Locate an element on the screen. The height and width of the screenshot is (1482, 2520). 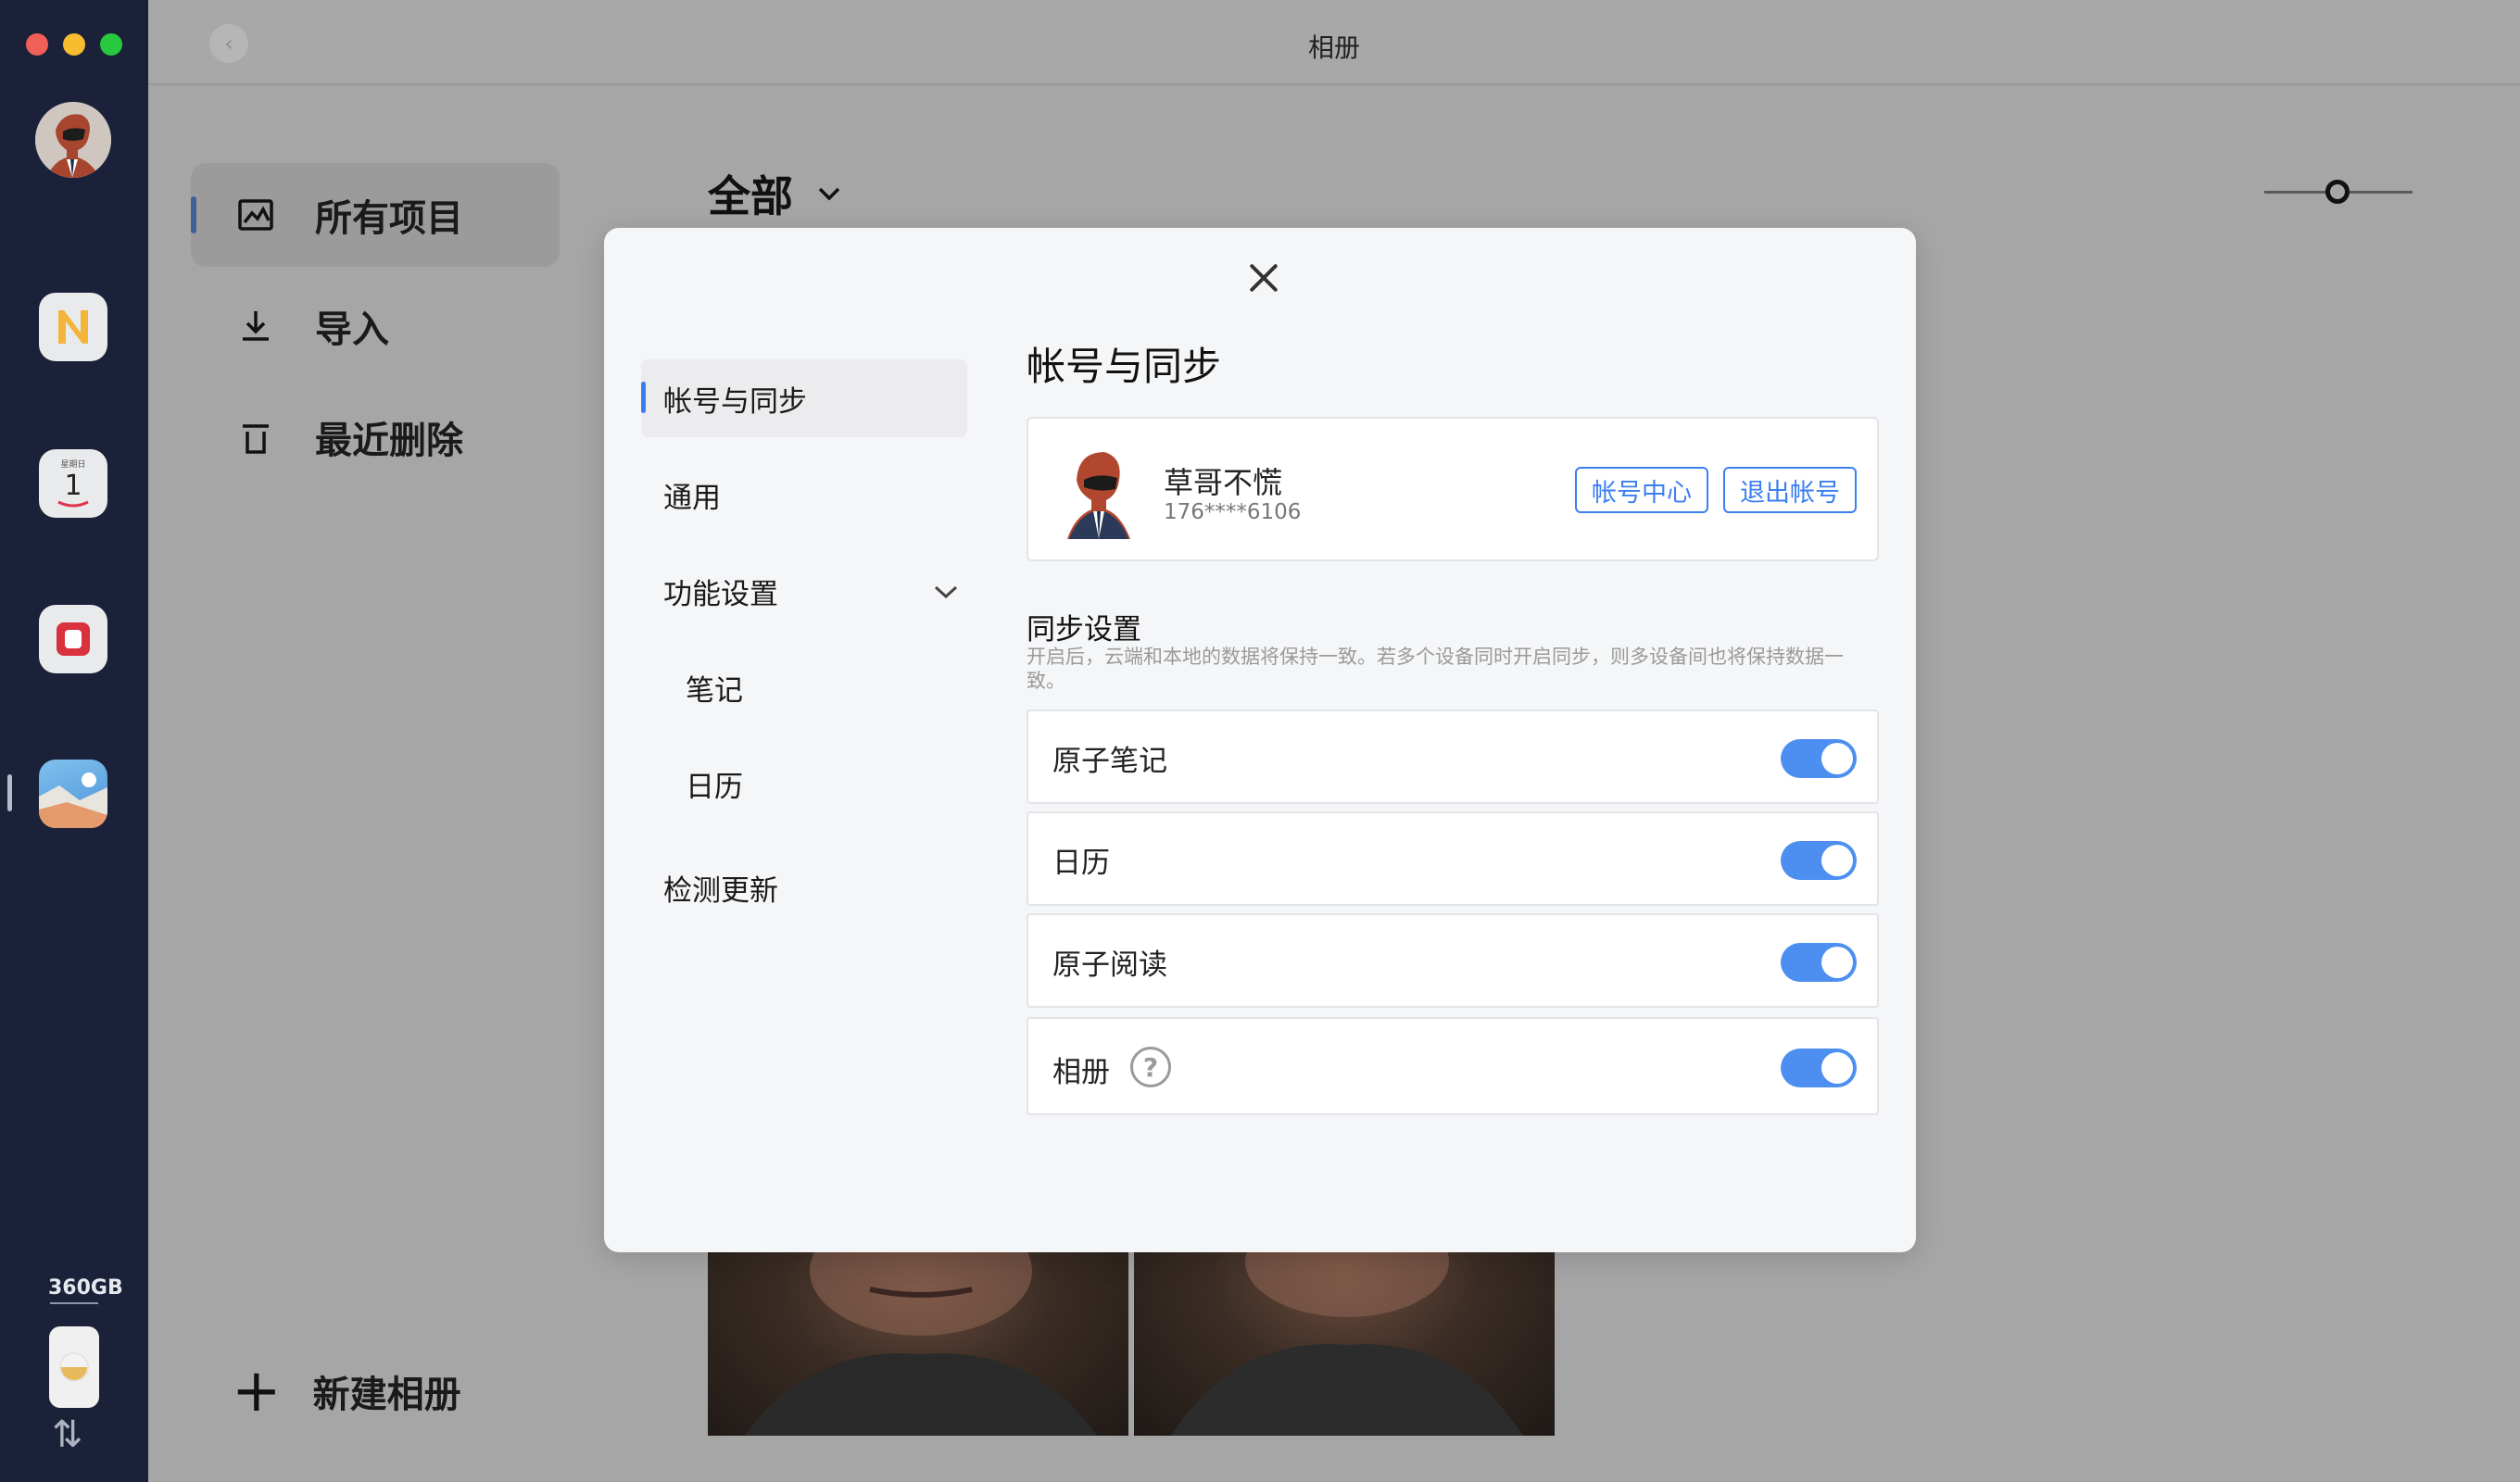
settings-nav-label: 检测更新 is located at coordinates (720, 890).